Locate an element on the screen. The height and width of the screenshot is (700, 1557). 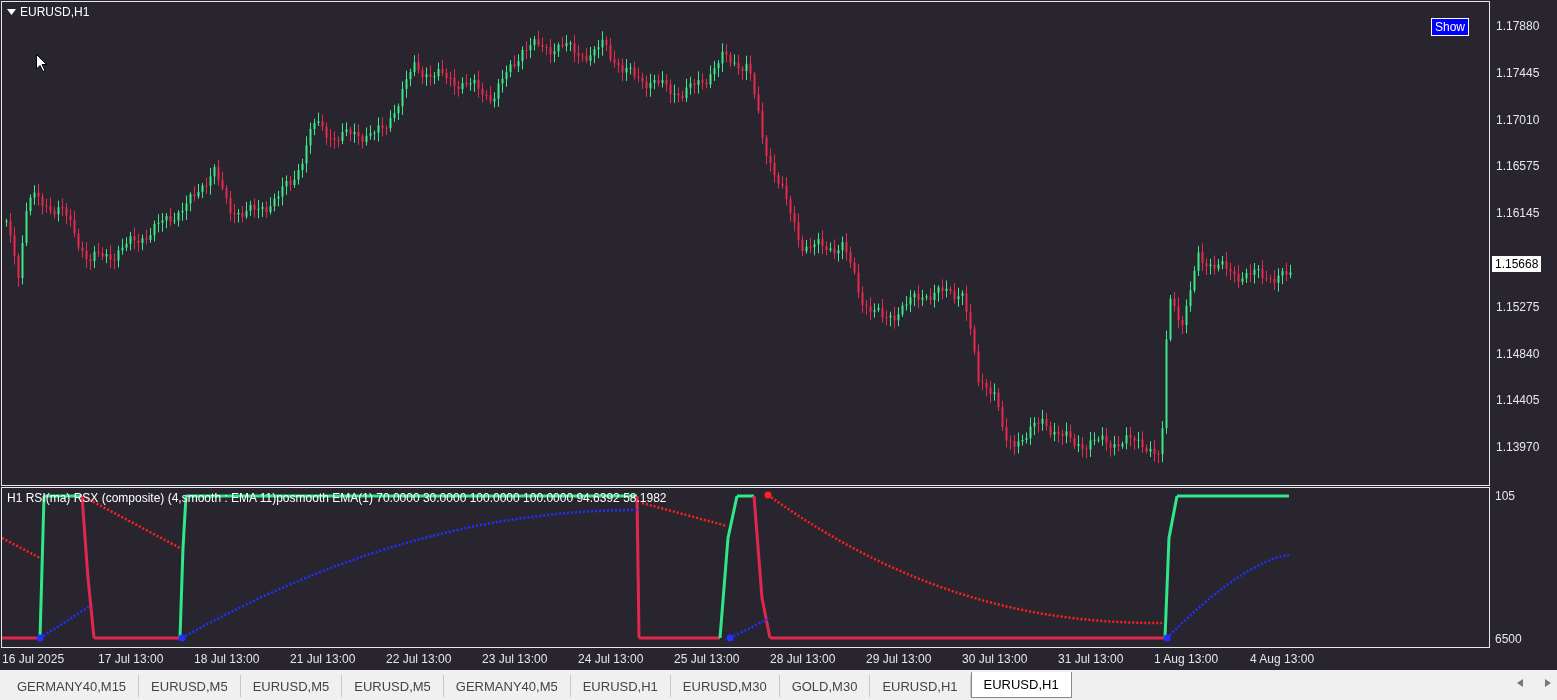
chart-tab: GOLD,M30 is located at coordinates (825, 686).